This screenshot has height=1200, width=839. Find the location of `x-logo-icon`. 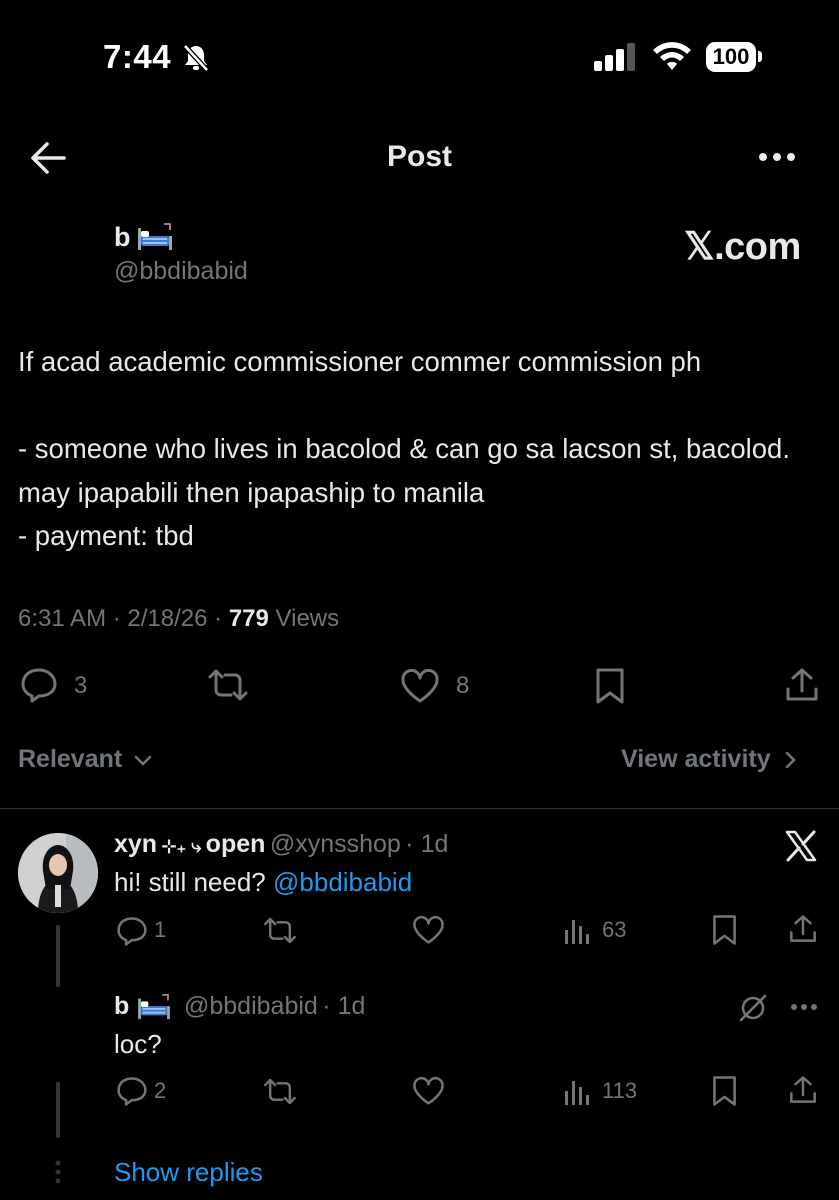

x-logo-icon is located at coordinates (801, 846).